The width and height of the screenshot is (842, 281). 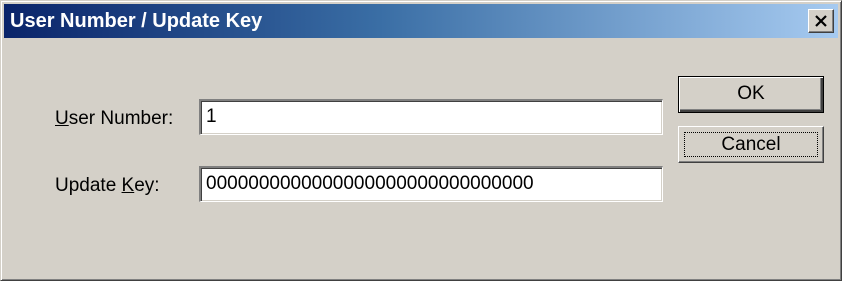 I want to click on close-x-icon, so click(x=821, y=21).